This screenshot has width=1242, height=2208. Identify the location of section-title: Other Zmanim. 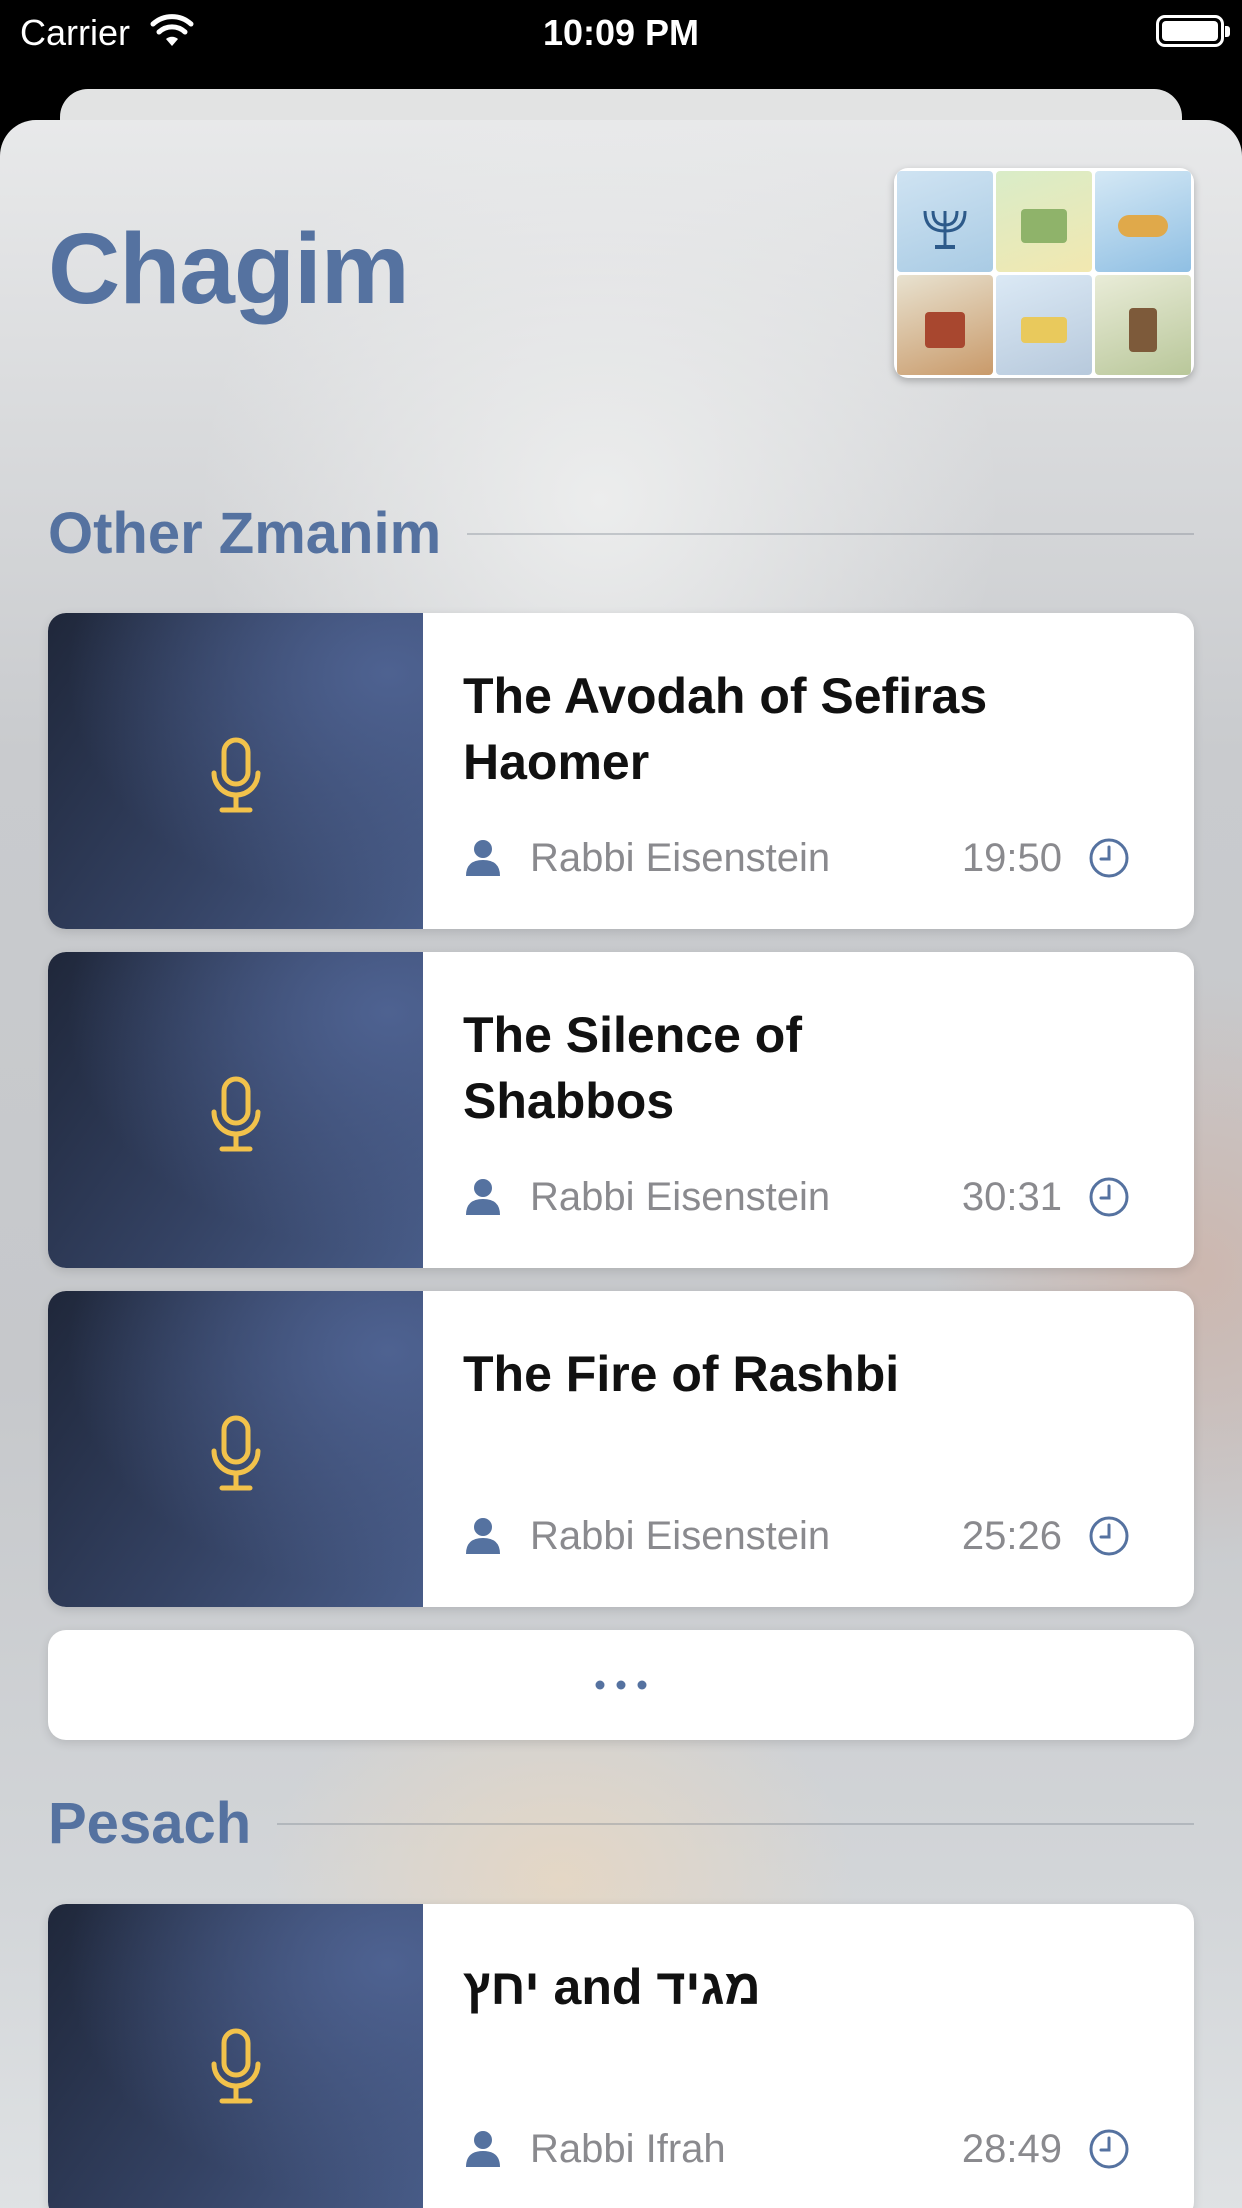
(245, 533).